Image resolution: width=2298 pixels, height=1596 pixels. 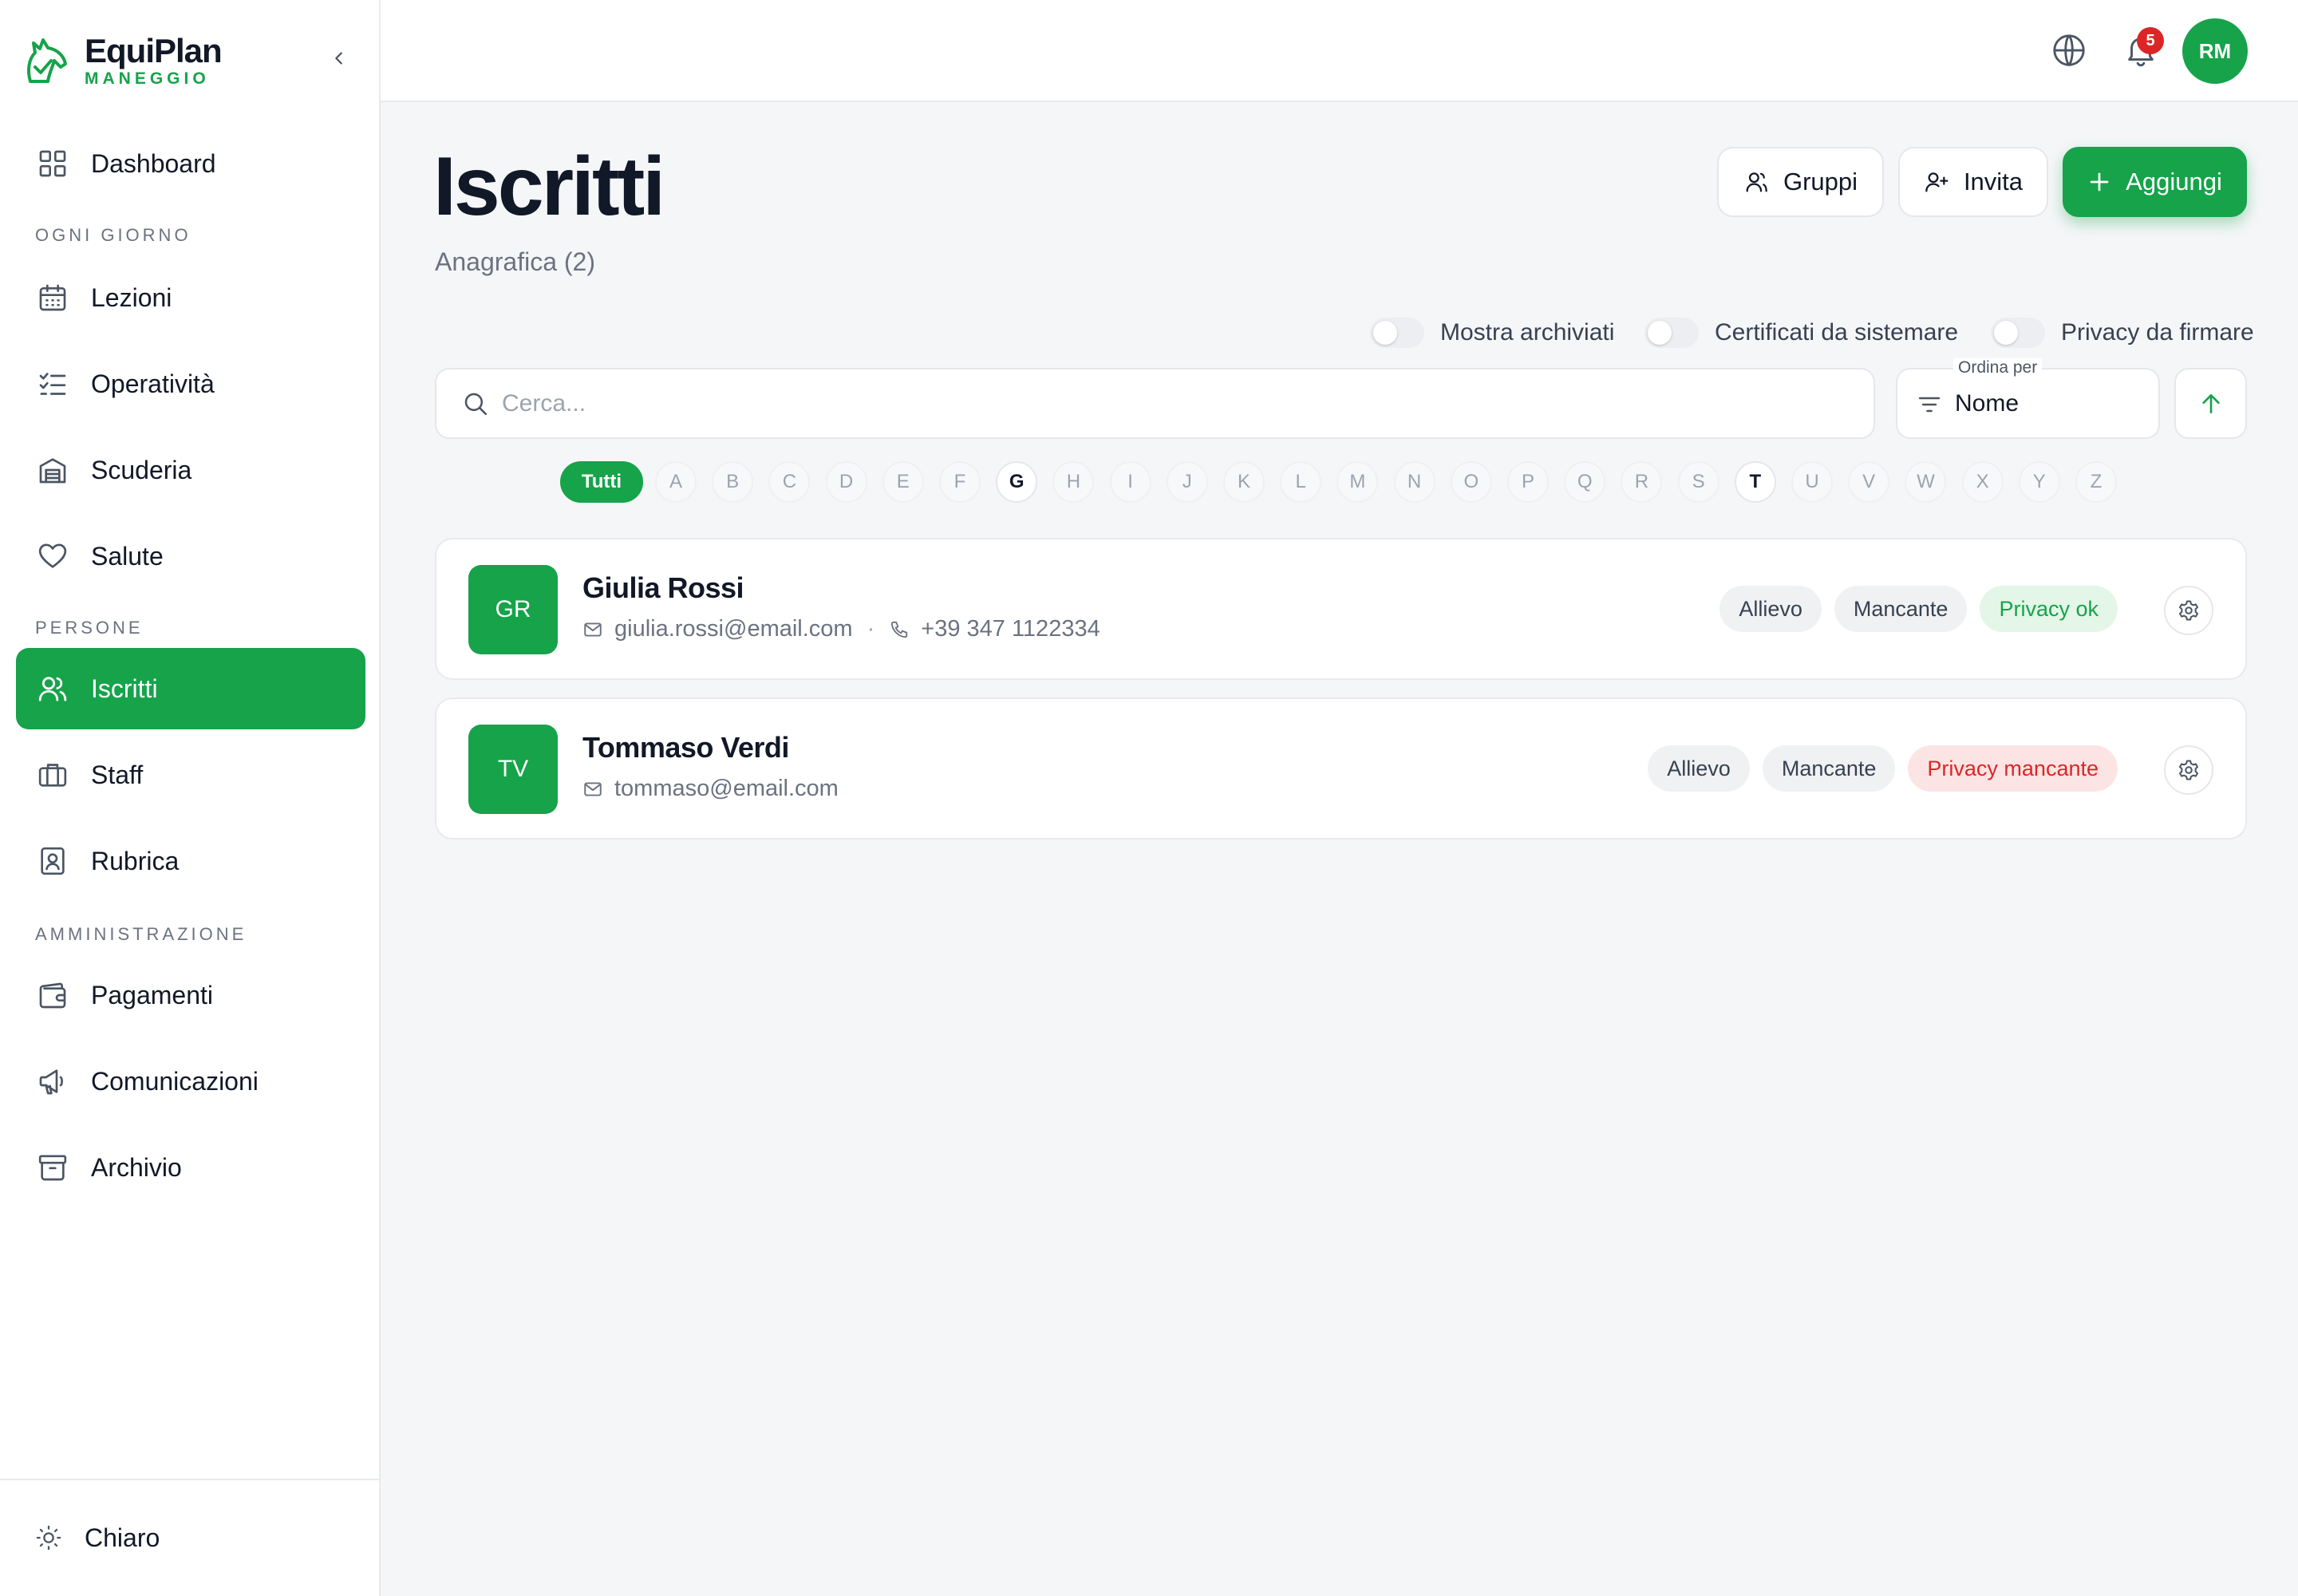 What do you see at coordinates (1301, 482) in the screenshot?
I see `alphabet-letter-l: L` at bounding box center [1301, 482].